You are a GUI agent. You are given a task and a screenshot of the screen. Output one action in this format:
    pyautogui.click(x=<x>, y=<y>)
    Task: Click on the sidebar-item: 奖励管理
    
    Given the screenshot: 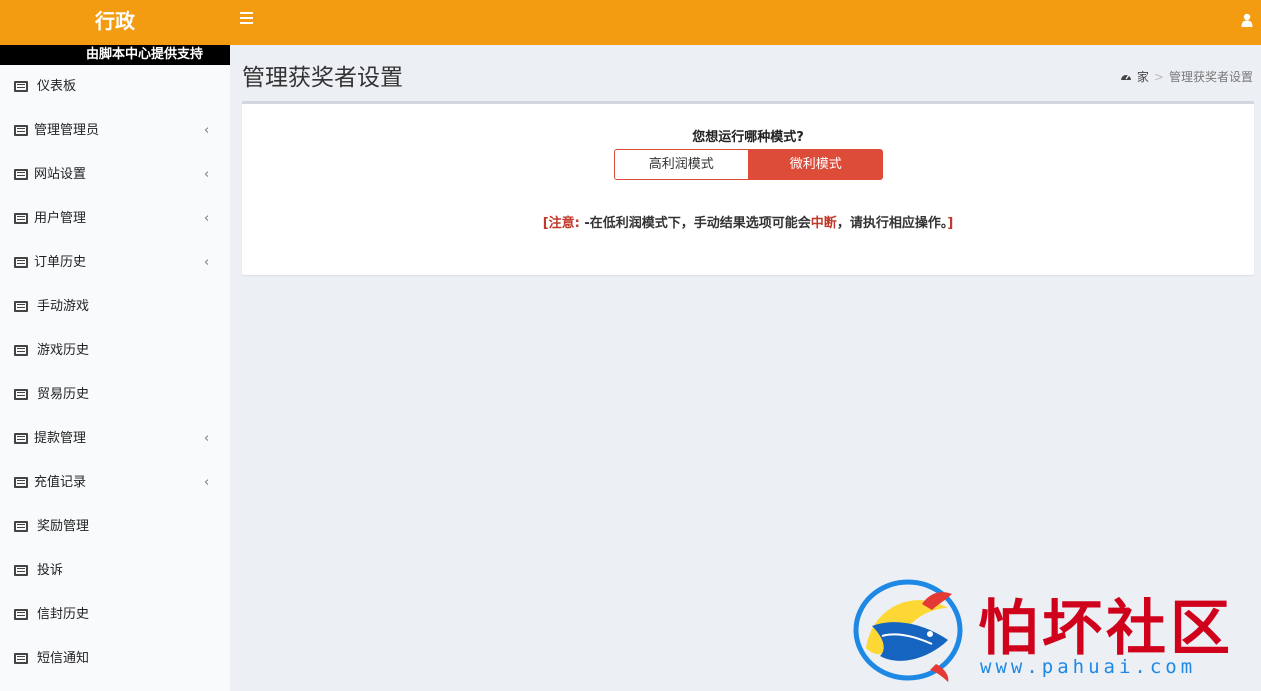 What is the action you would take?
    pyautogui.click(x=115, y=527)
    